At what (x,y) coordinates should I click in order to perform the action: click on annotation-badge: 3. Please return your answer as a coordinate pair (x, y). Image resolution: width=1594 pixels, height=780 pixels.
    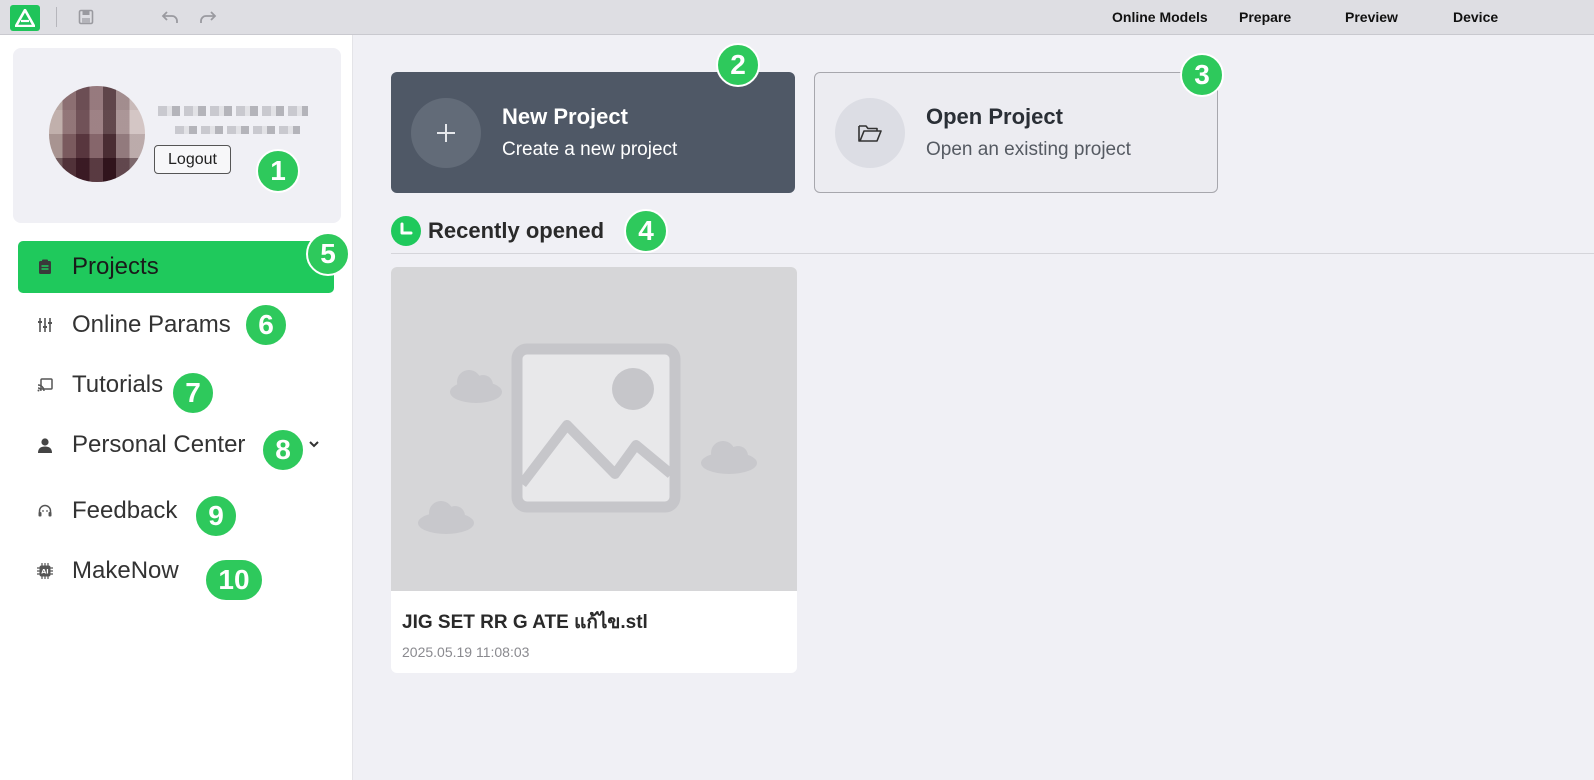
    Looking at the image, I should click on (1202, 75).